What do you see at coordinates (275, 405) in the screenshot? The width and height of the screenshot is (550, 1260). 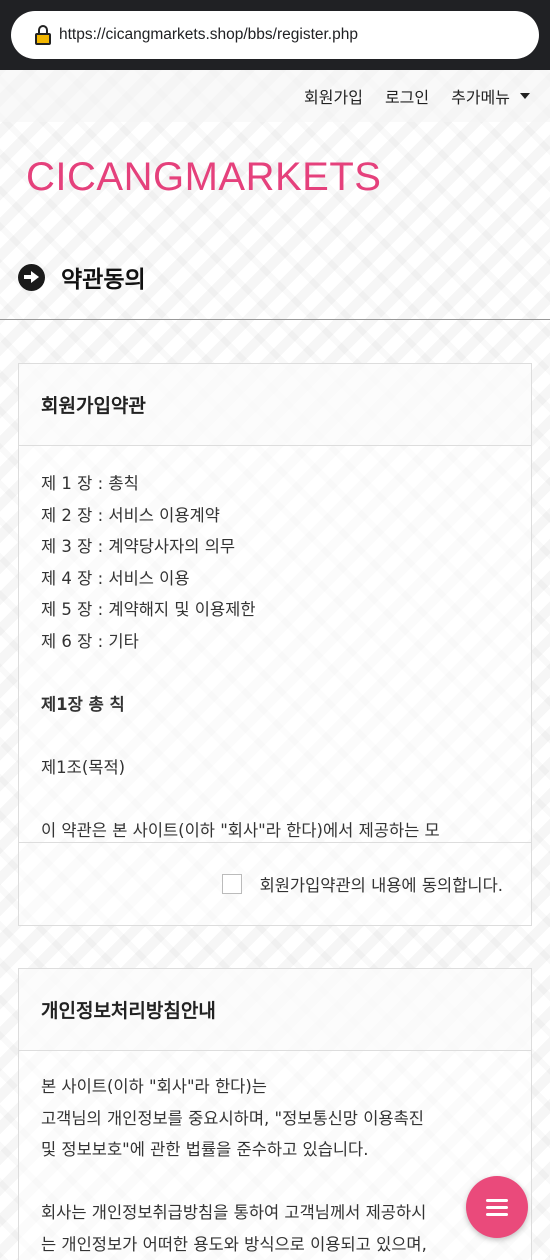 I see `terms-panel-header: 회원가입약관` at bounding box center [275, 405].